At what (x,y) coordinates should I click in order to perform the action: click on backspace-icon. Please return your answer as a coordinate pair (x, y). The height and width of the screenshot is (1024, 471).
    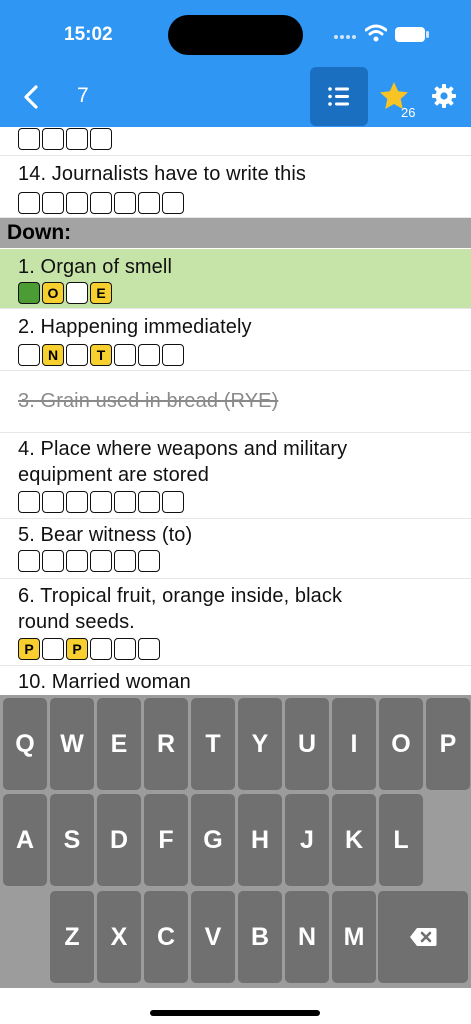
    Looking at the image, I should click on (423, 937).